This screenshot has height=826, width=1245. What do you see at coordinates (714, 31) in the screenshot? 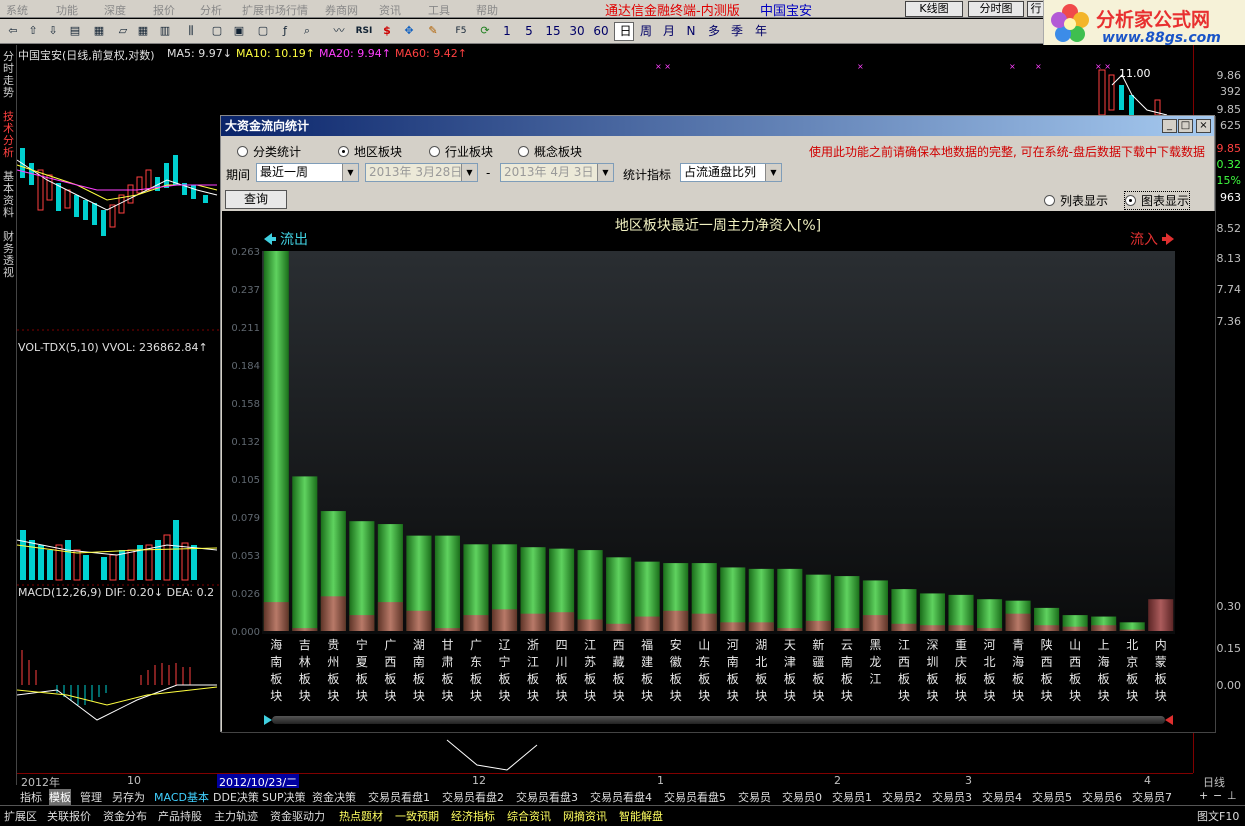
I see `period-multi: 多` at bounding box center [714, 31].